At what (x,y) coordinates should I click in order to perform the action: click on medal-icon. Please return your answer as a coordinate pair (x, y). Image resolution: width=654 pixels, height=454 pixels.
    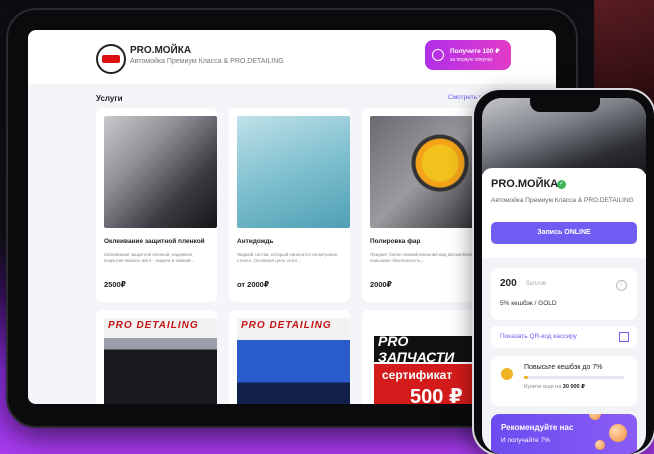
    Looking at the image, I should click on (507, 374).